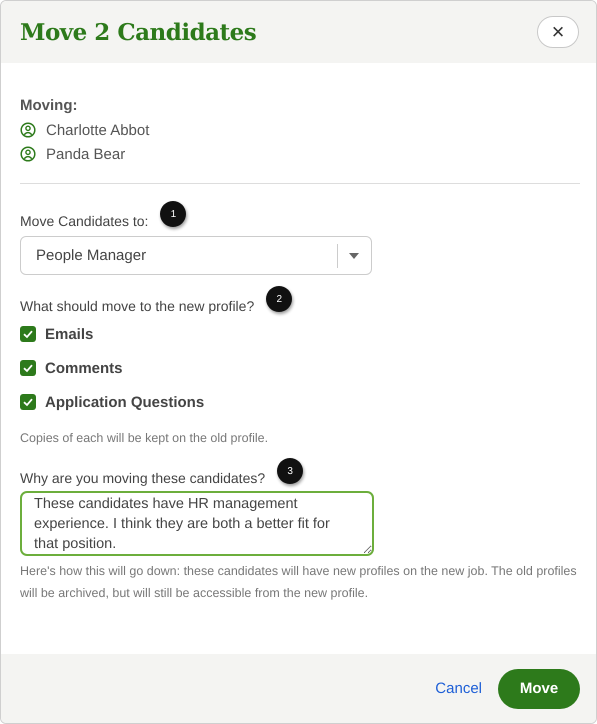 The width and height of the screenshot is (597, 724). Describe the element at coordinates (98, 130) in the screenshot. I see `candidate-name: Charlotte Abbot` at that location.